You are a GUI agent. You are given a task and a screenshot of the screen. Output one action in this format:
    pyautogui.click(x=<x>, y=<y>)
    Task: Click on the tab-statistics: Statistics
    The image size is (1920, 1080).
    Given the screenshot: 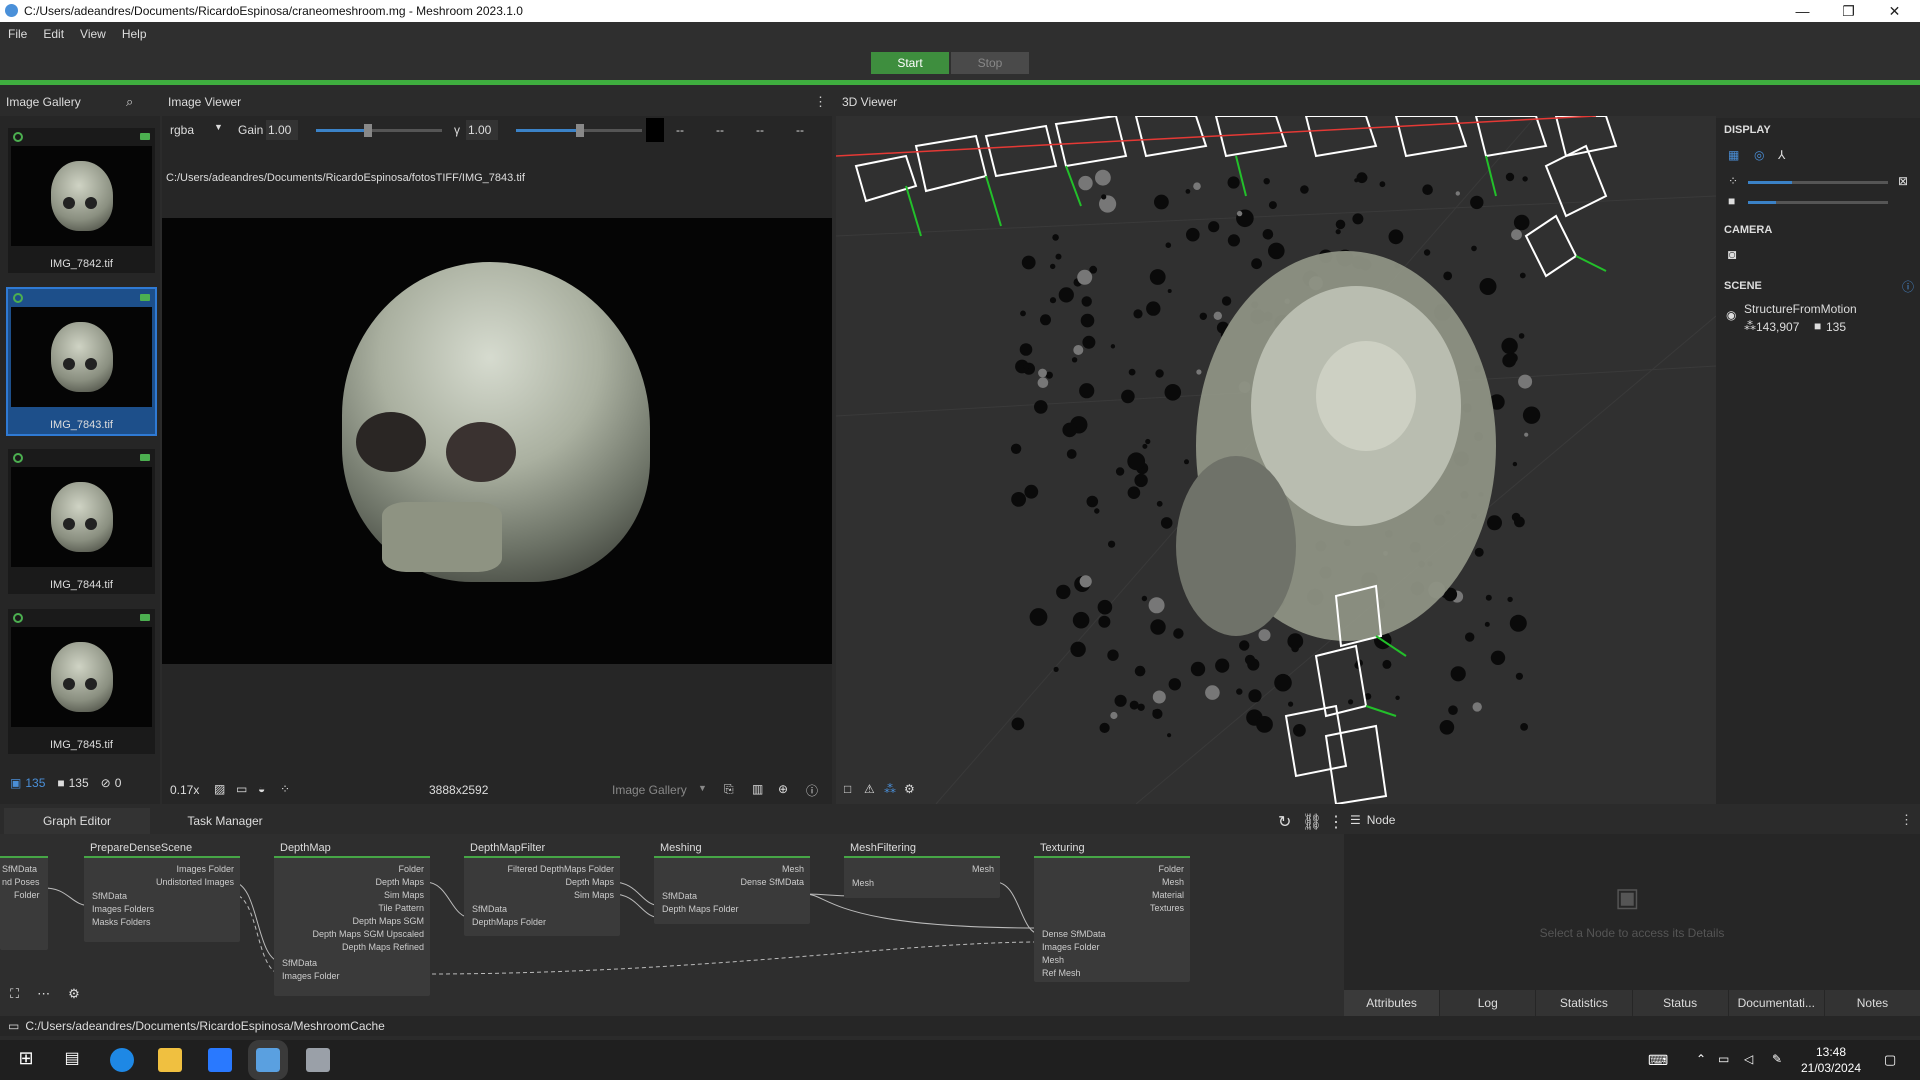 What is the action you would take?
    pyautogui.click(x=1584, y=1003)
    